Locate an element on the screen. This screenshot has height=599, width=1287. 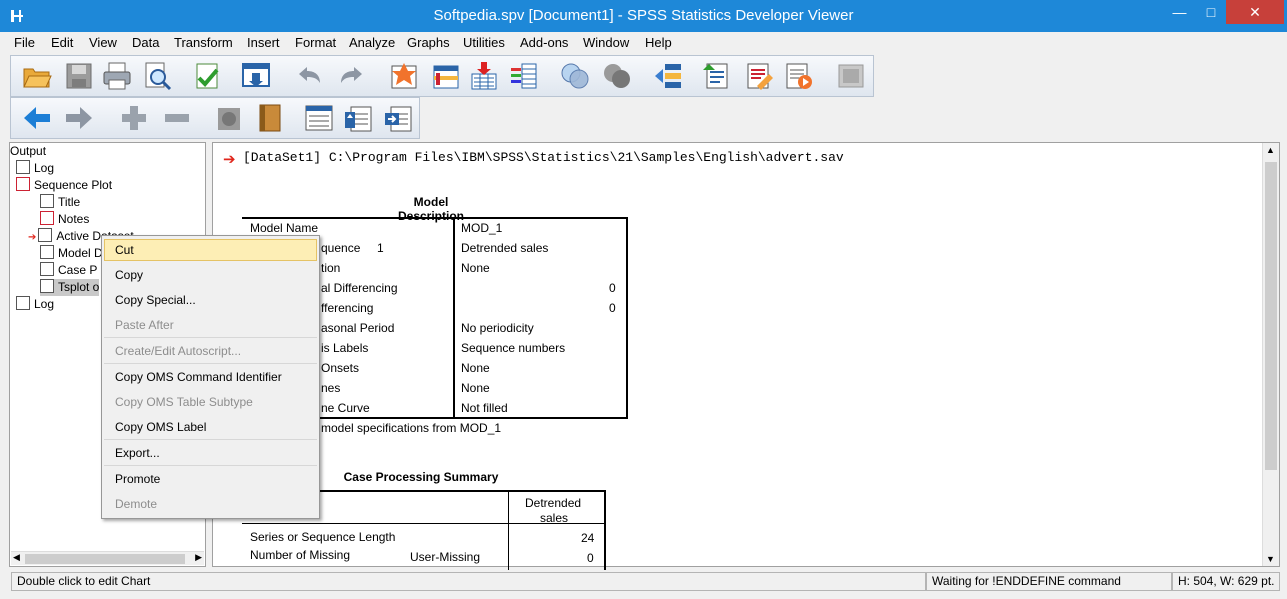
run-script-icon is located at coordinates (759, 76).